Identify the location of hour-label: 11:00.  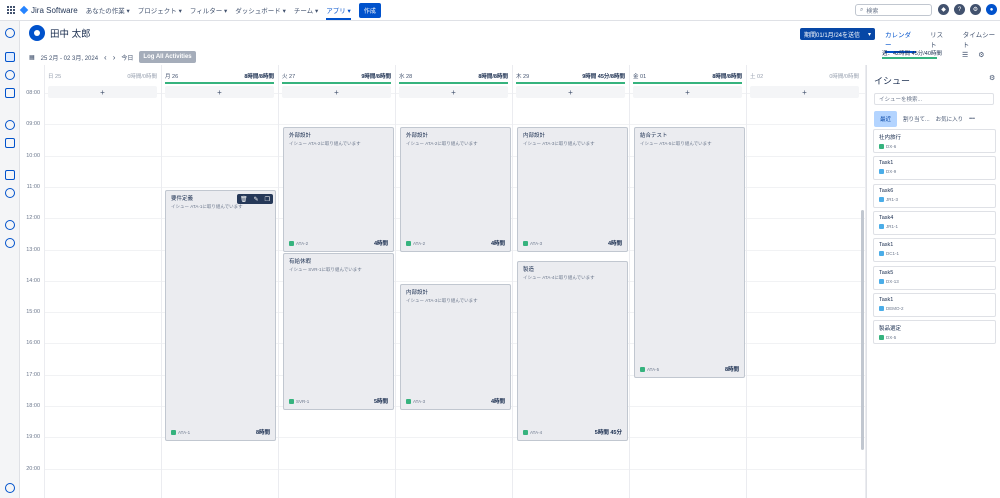
(33, 187).